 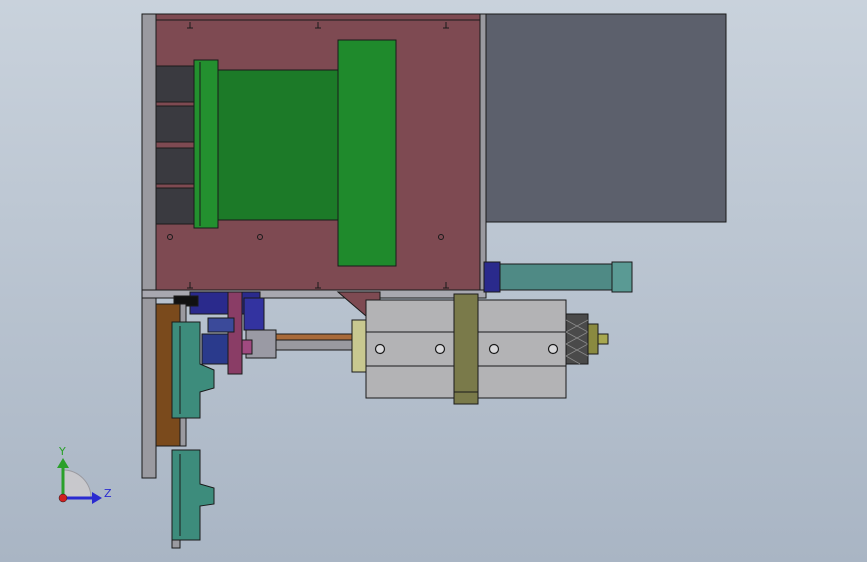 I want to click on olive-clamp-bracket, so click(x=466, y=349).